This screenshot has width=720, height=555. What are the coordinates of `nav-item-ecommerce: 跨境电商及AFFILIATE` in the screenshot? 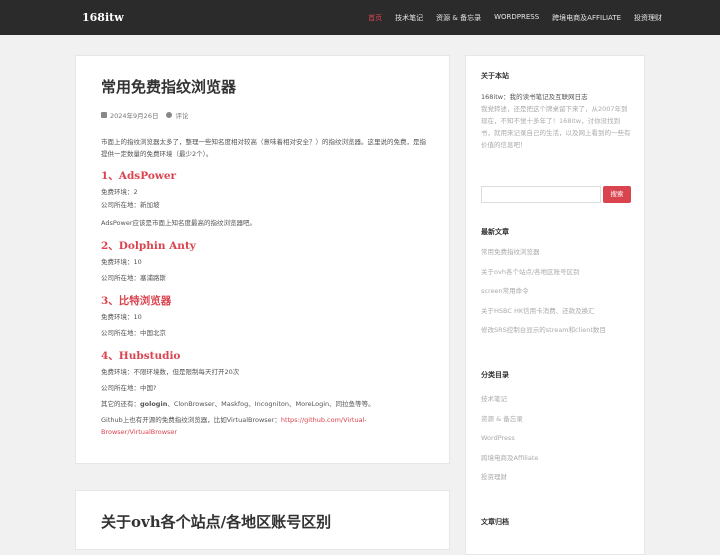 It's located at (586, 18).